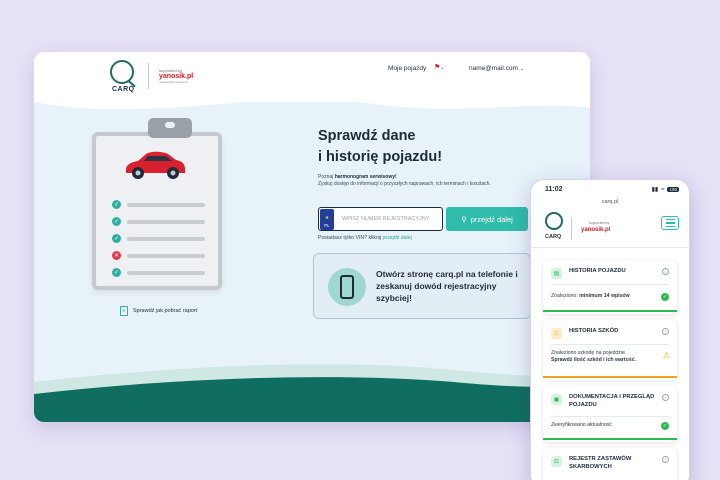 The height and width of the screenshot is (480, 720). I want to click on card-body-bold: minimum 14 wpisów, so click(604, 296).